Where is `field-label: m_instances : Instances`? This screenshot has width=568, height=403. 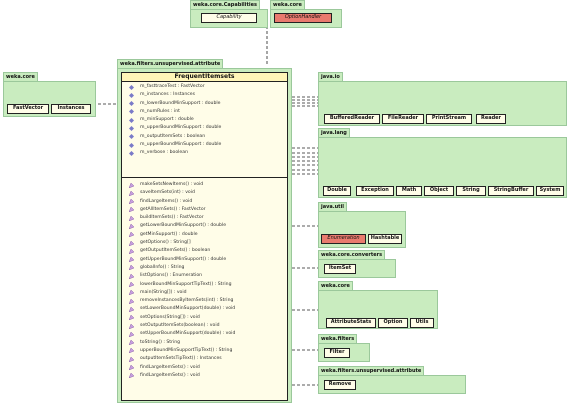
field-label: m_instances : Instances is located at coordinates (168, 95).